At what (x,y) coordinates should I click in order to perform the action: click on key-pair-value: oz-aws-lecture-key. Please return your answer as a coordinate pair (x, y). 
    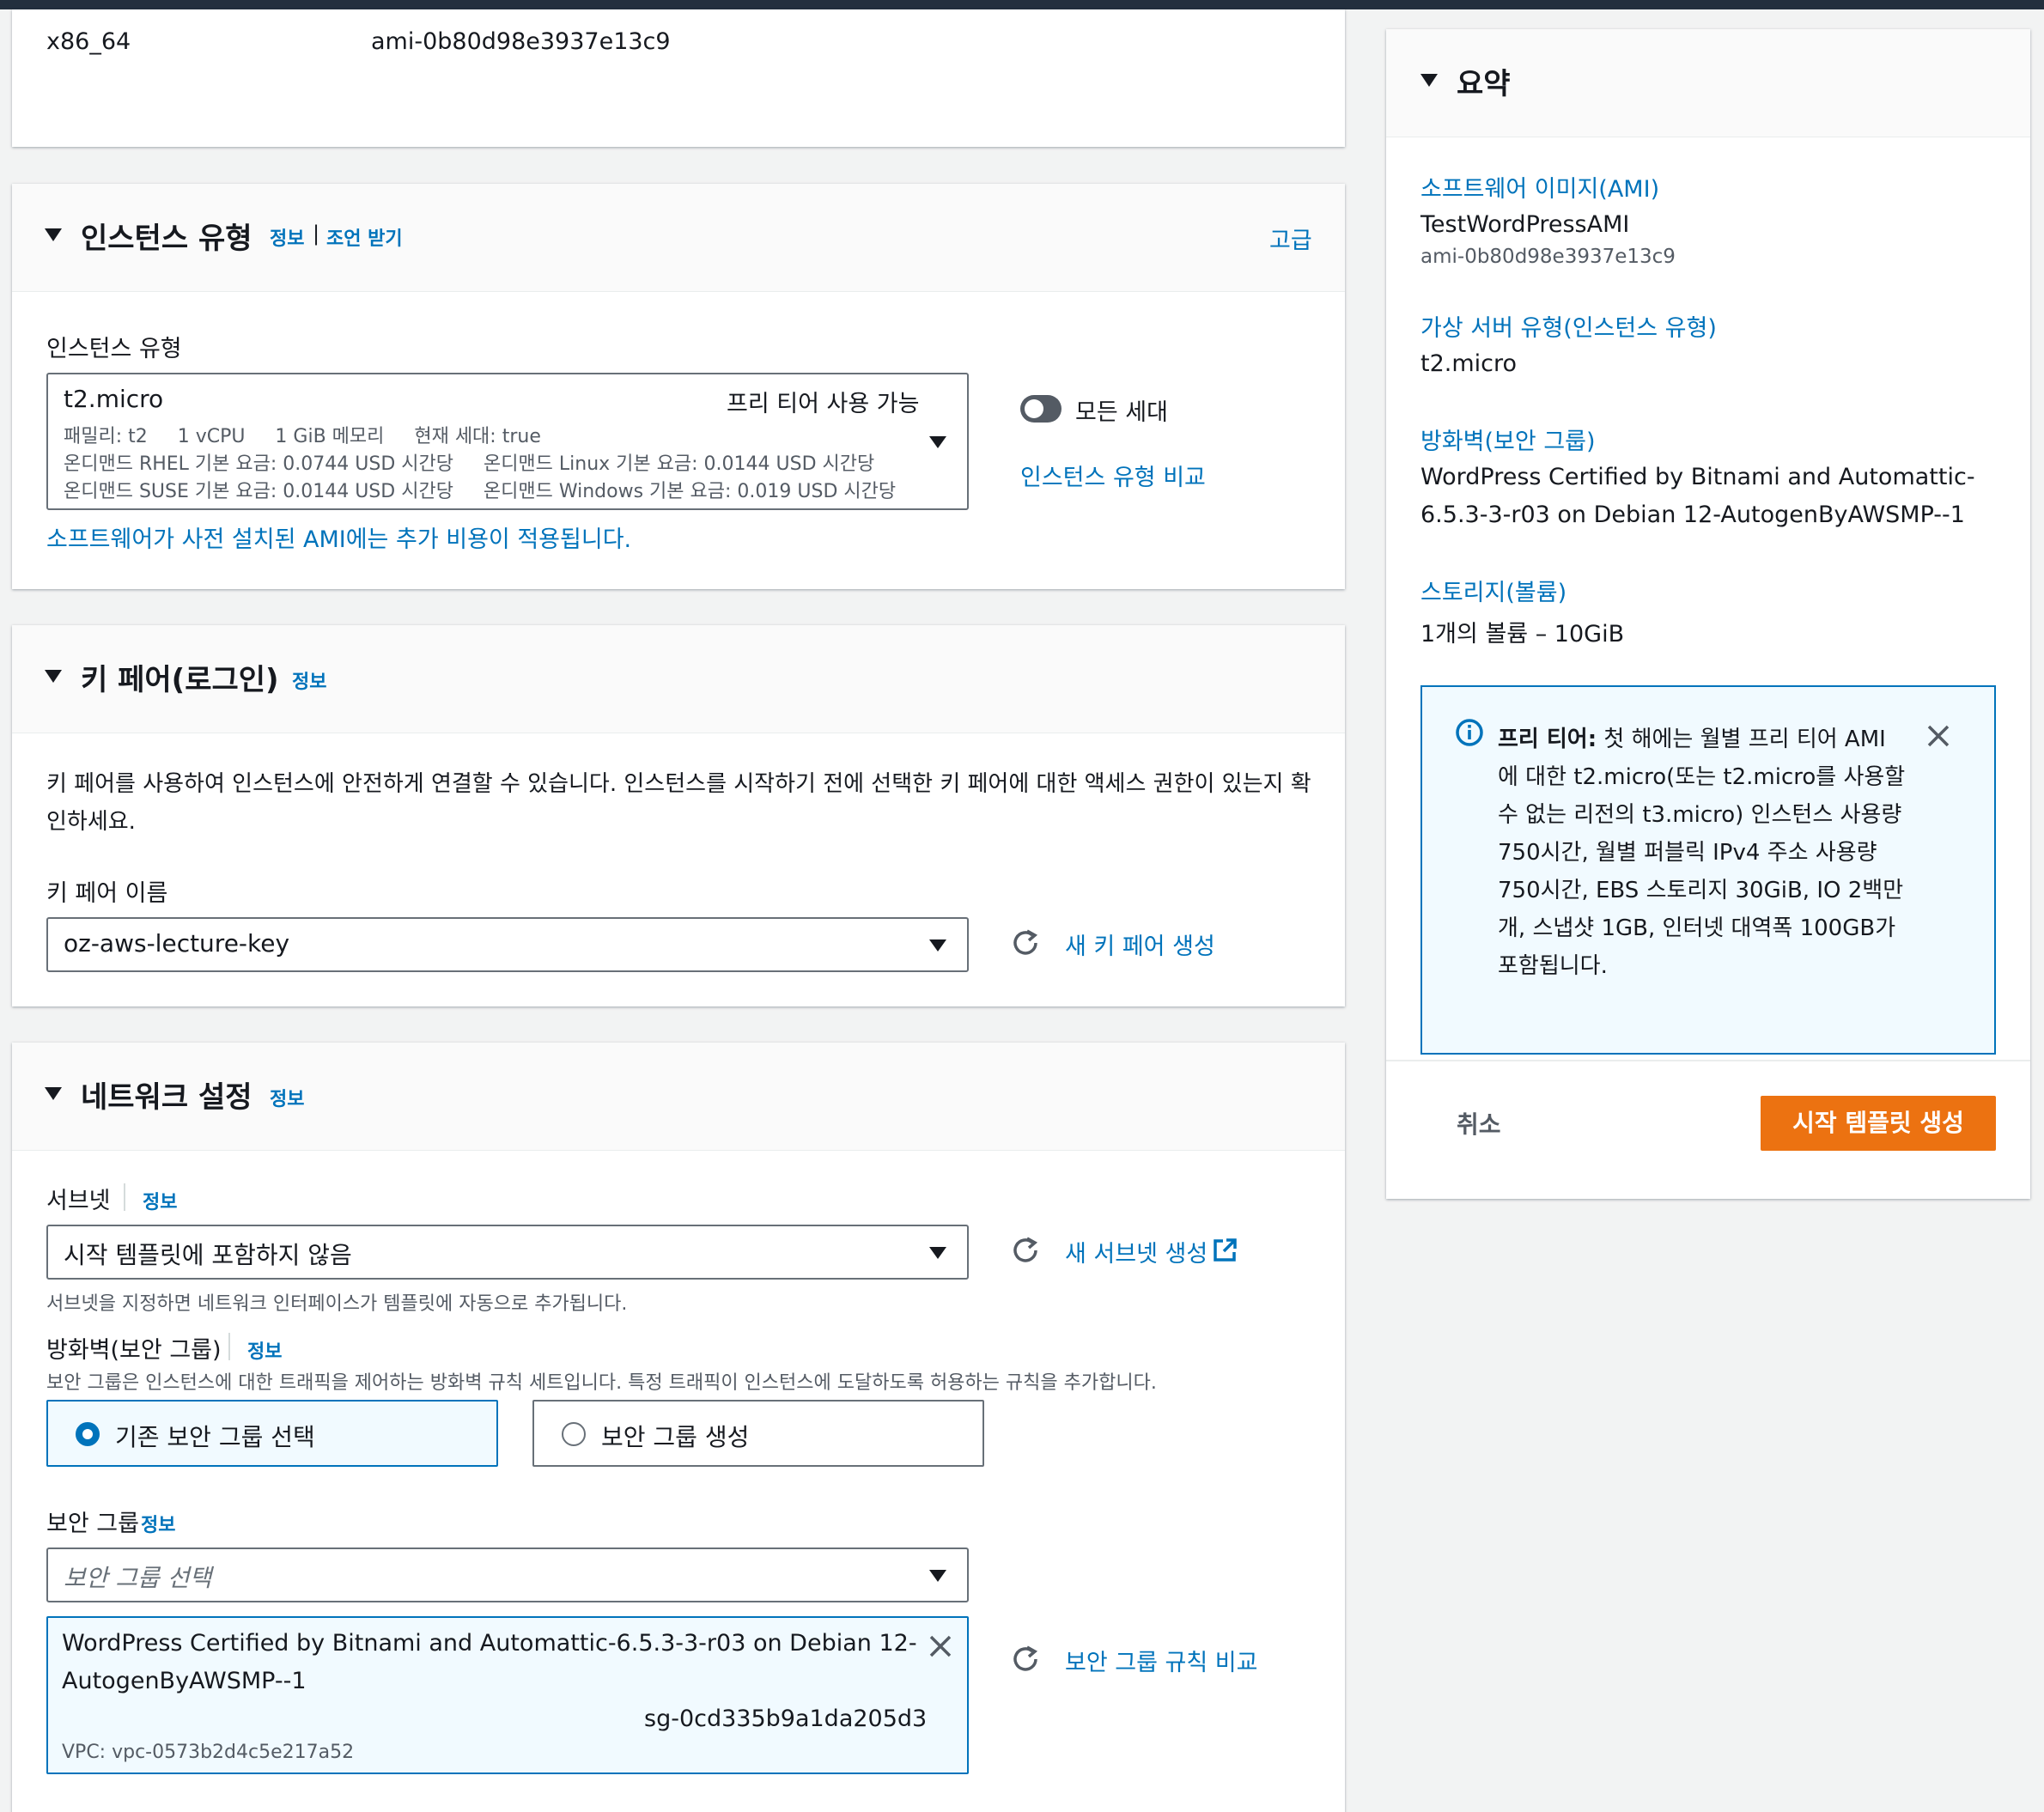
    Looking at the image, I should click on (177, 943).